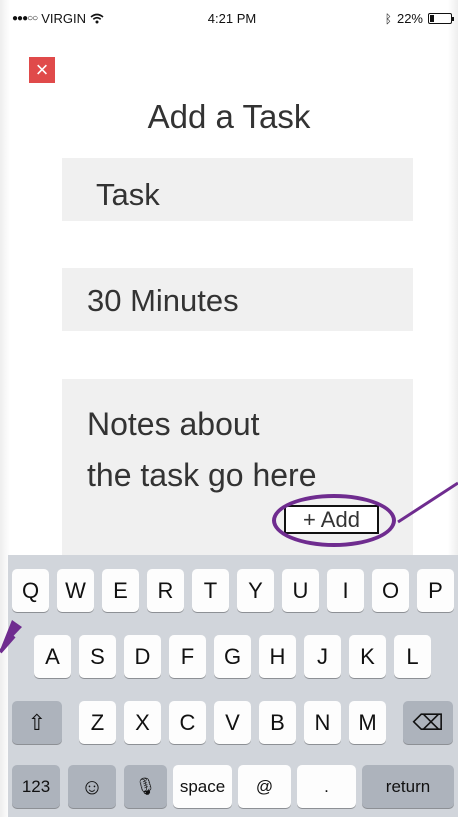  What do you see at coordinates (229, 116) in the screenshot?
I see `page-title: Add a Task` at bounding box center [229, 116].